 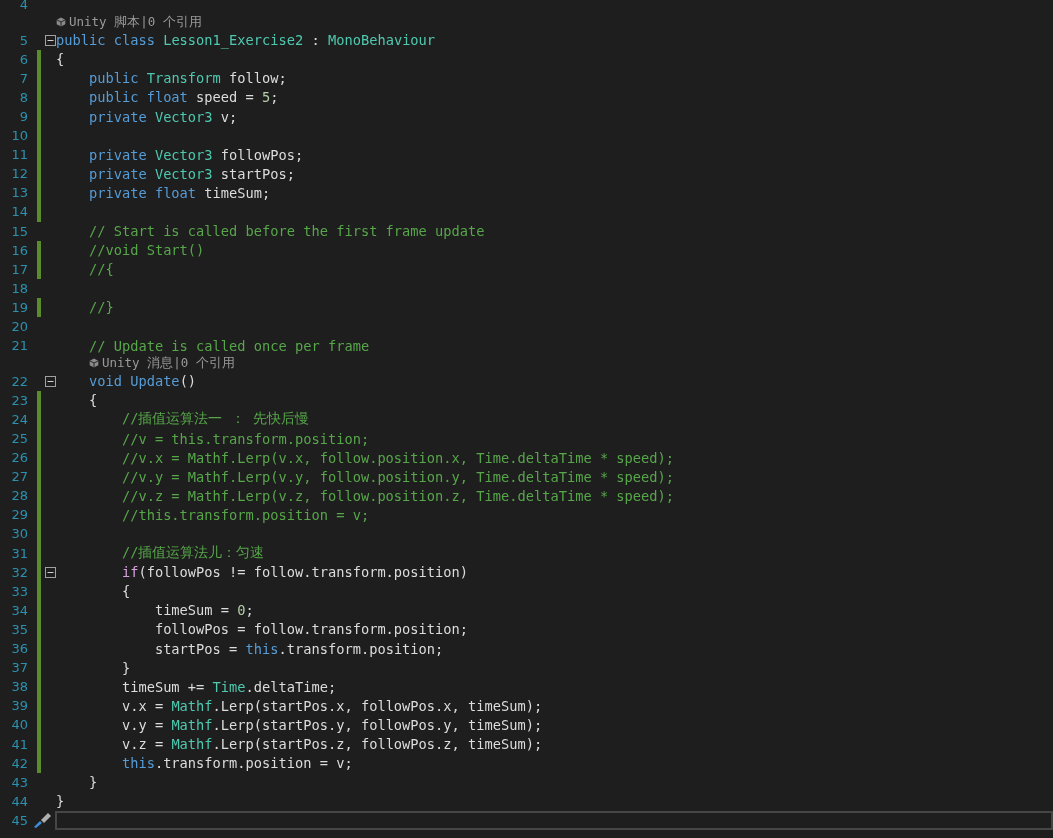 I want to click on line-number: 27, so click(x=19, y=477).